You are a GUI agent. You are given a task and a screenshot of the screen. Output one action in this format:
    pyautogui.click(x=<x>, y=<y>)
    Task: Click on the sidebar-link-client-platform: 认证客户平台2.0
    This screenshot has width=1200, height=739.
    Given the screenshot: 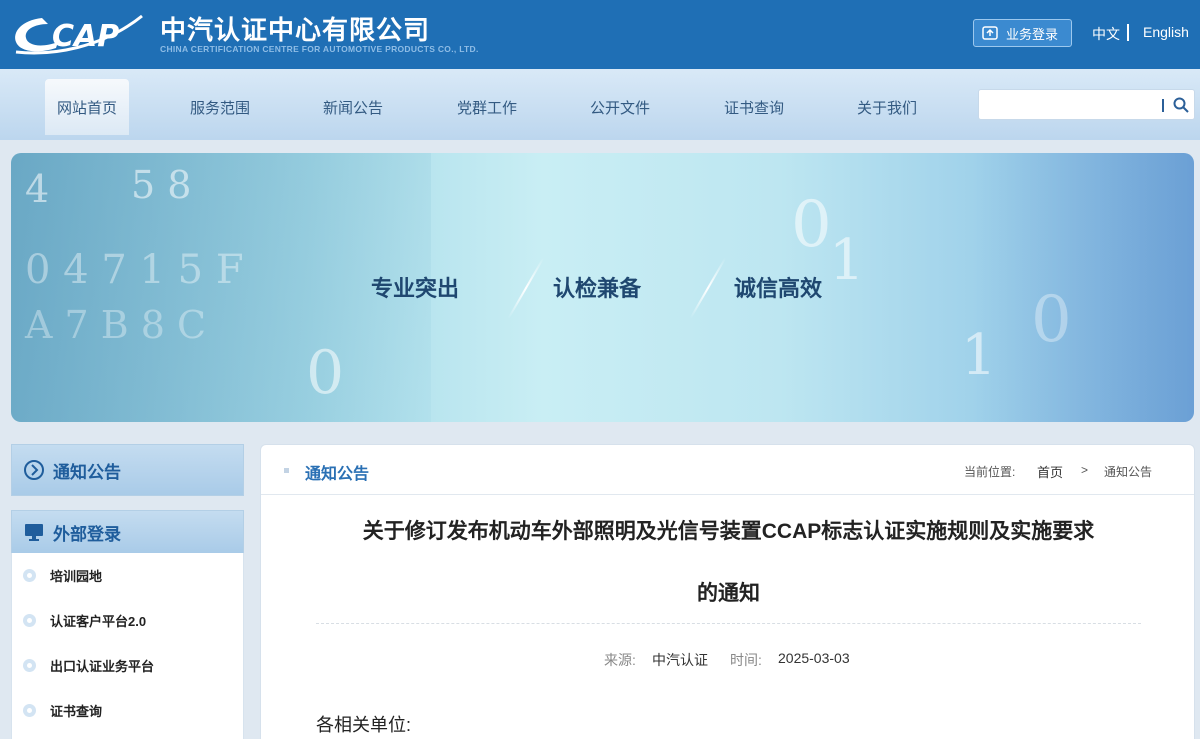 What is the action you would take?
    pyautogui.click(x=127, y=620)
    